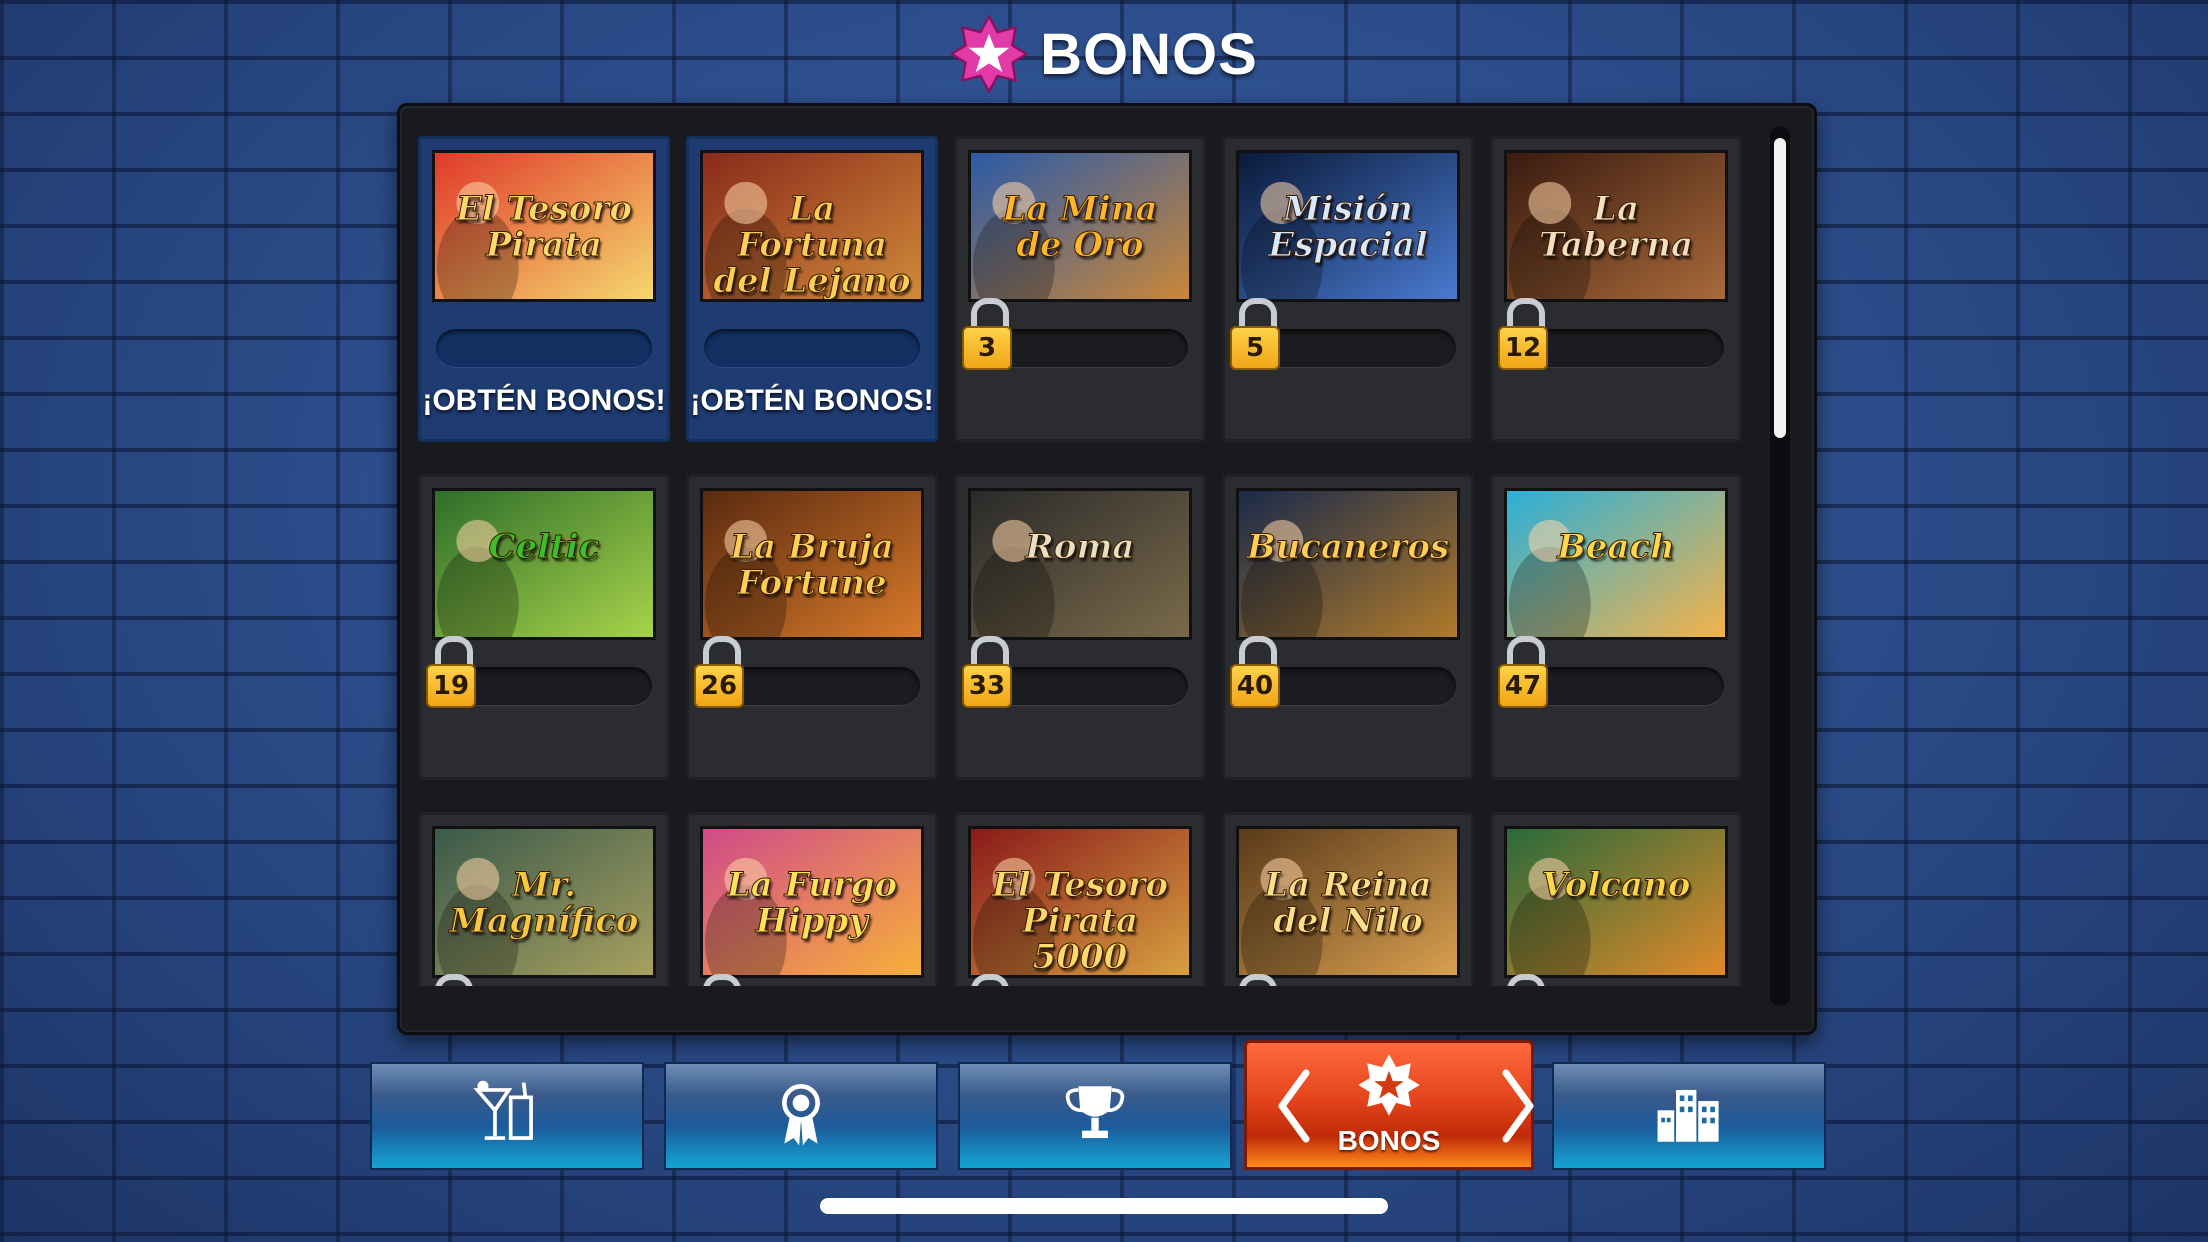 The height and width of the screenshot is (1242, 2208). I want to click on game-card: El Tesoro Pirata ¡OBTÉN BONOS!, so click(544, 289).